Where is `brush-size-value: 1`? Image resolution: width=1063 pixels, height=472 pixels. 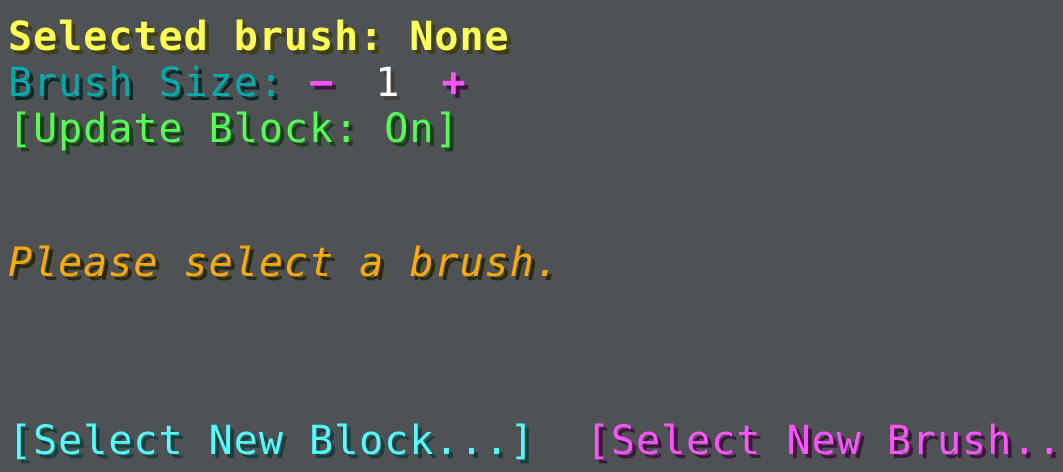
brush-size-value: 1 is located at coordinates (388, 83).